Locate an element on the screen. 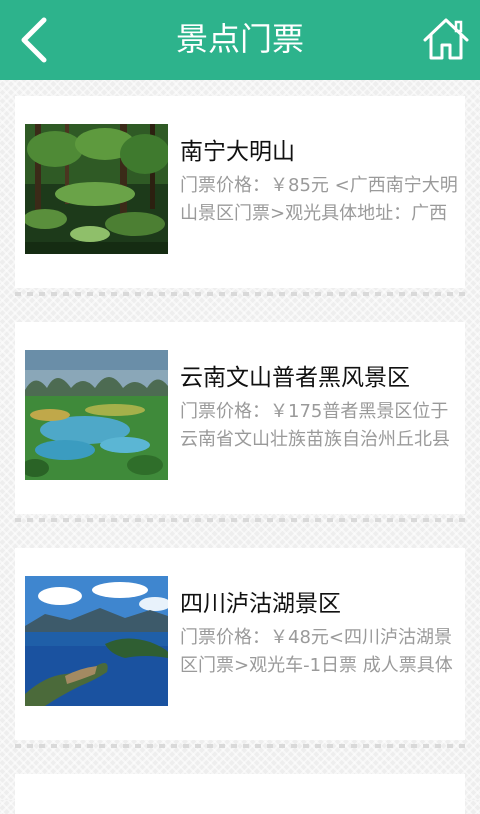 This screenshot has height=814, width=480. app-header: 景点门票 is located at coordinates (240, 40).